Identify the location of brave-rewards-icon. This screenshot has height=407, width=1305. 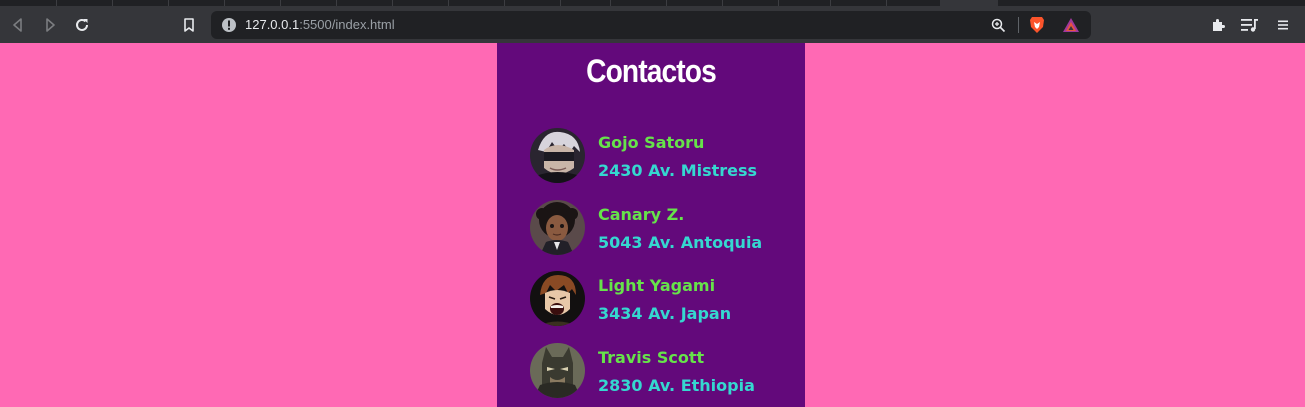
(1071, 25).